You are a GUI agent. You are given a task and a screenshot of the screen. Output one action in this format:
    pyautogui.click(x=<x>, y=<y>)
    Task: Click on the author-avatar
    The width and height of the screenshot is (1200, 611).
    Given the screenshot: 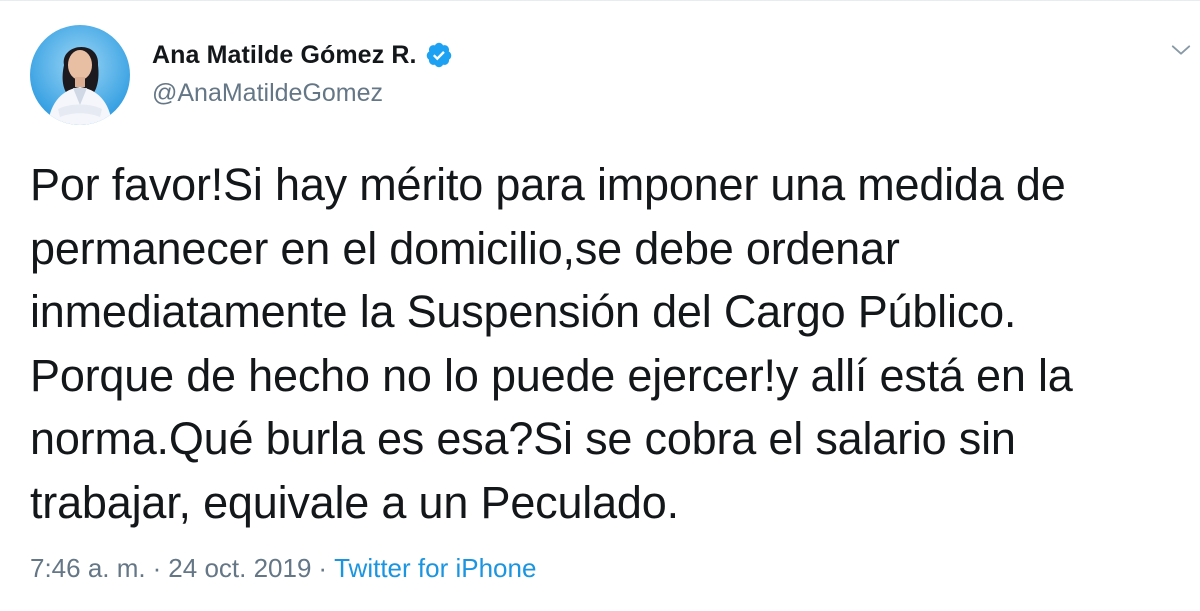 What is the action you would take?
    pyautogui.click(x=80, y=75)
    